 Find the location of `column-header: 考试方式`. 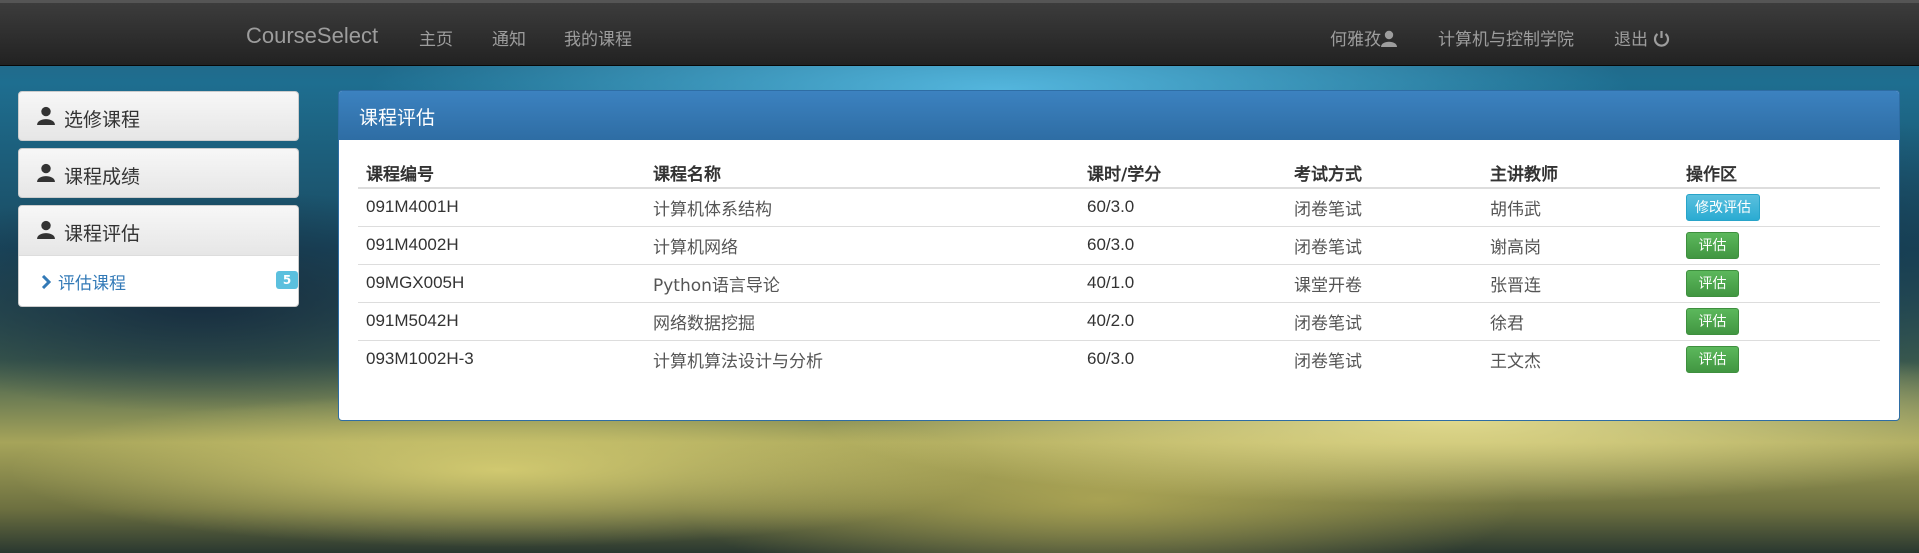

column-header: 考试方式 is located at coordinates (1384, 173).